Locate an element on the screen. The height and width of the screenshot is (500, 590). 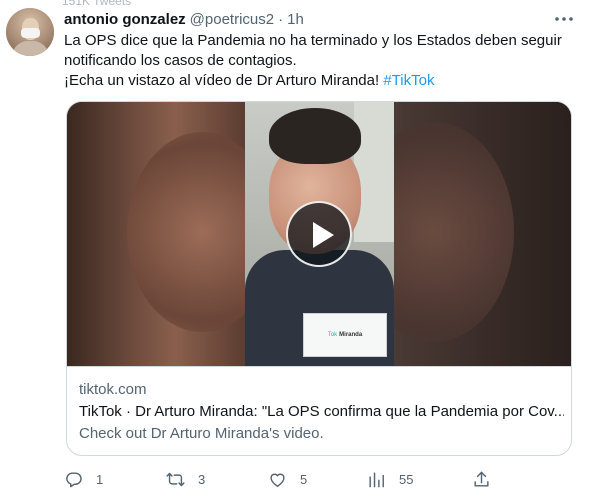
reply-count: 1 is located at coordinates (100, 479).